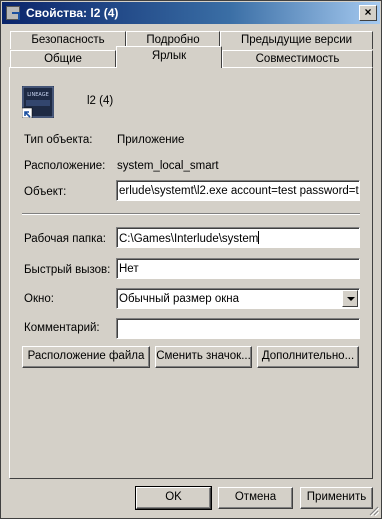 This screenshot has height=519, width=382. I want to click on text-caret, so click(259, 237).